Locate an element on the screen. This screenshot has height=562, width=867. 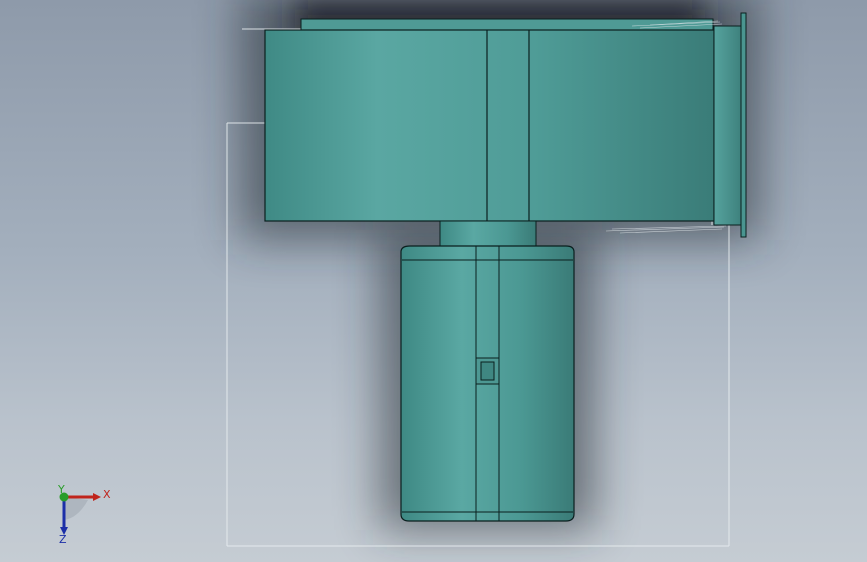
y-axis-label: Y is located at coordinates (61, 489).